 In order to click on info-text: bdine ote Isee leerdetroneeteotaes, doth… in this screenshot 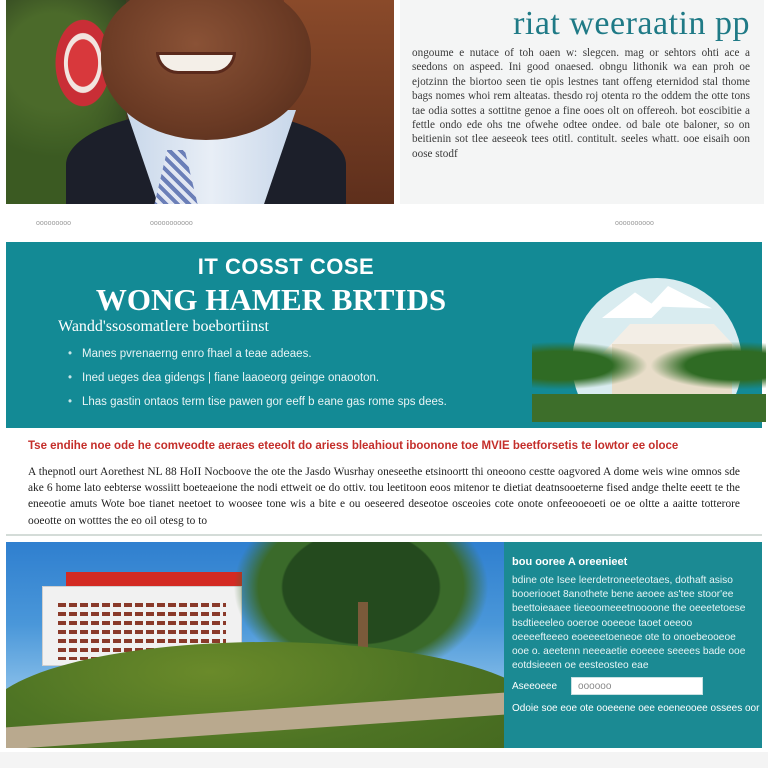, I will do `click(629, 623)`.